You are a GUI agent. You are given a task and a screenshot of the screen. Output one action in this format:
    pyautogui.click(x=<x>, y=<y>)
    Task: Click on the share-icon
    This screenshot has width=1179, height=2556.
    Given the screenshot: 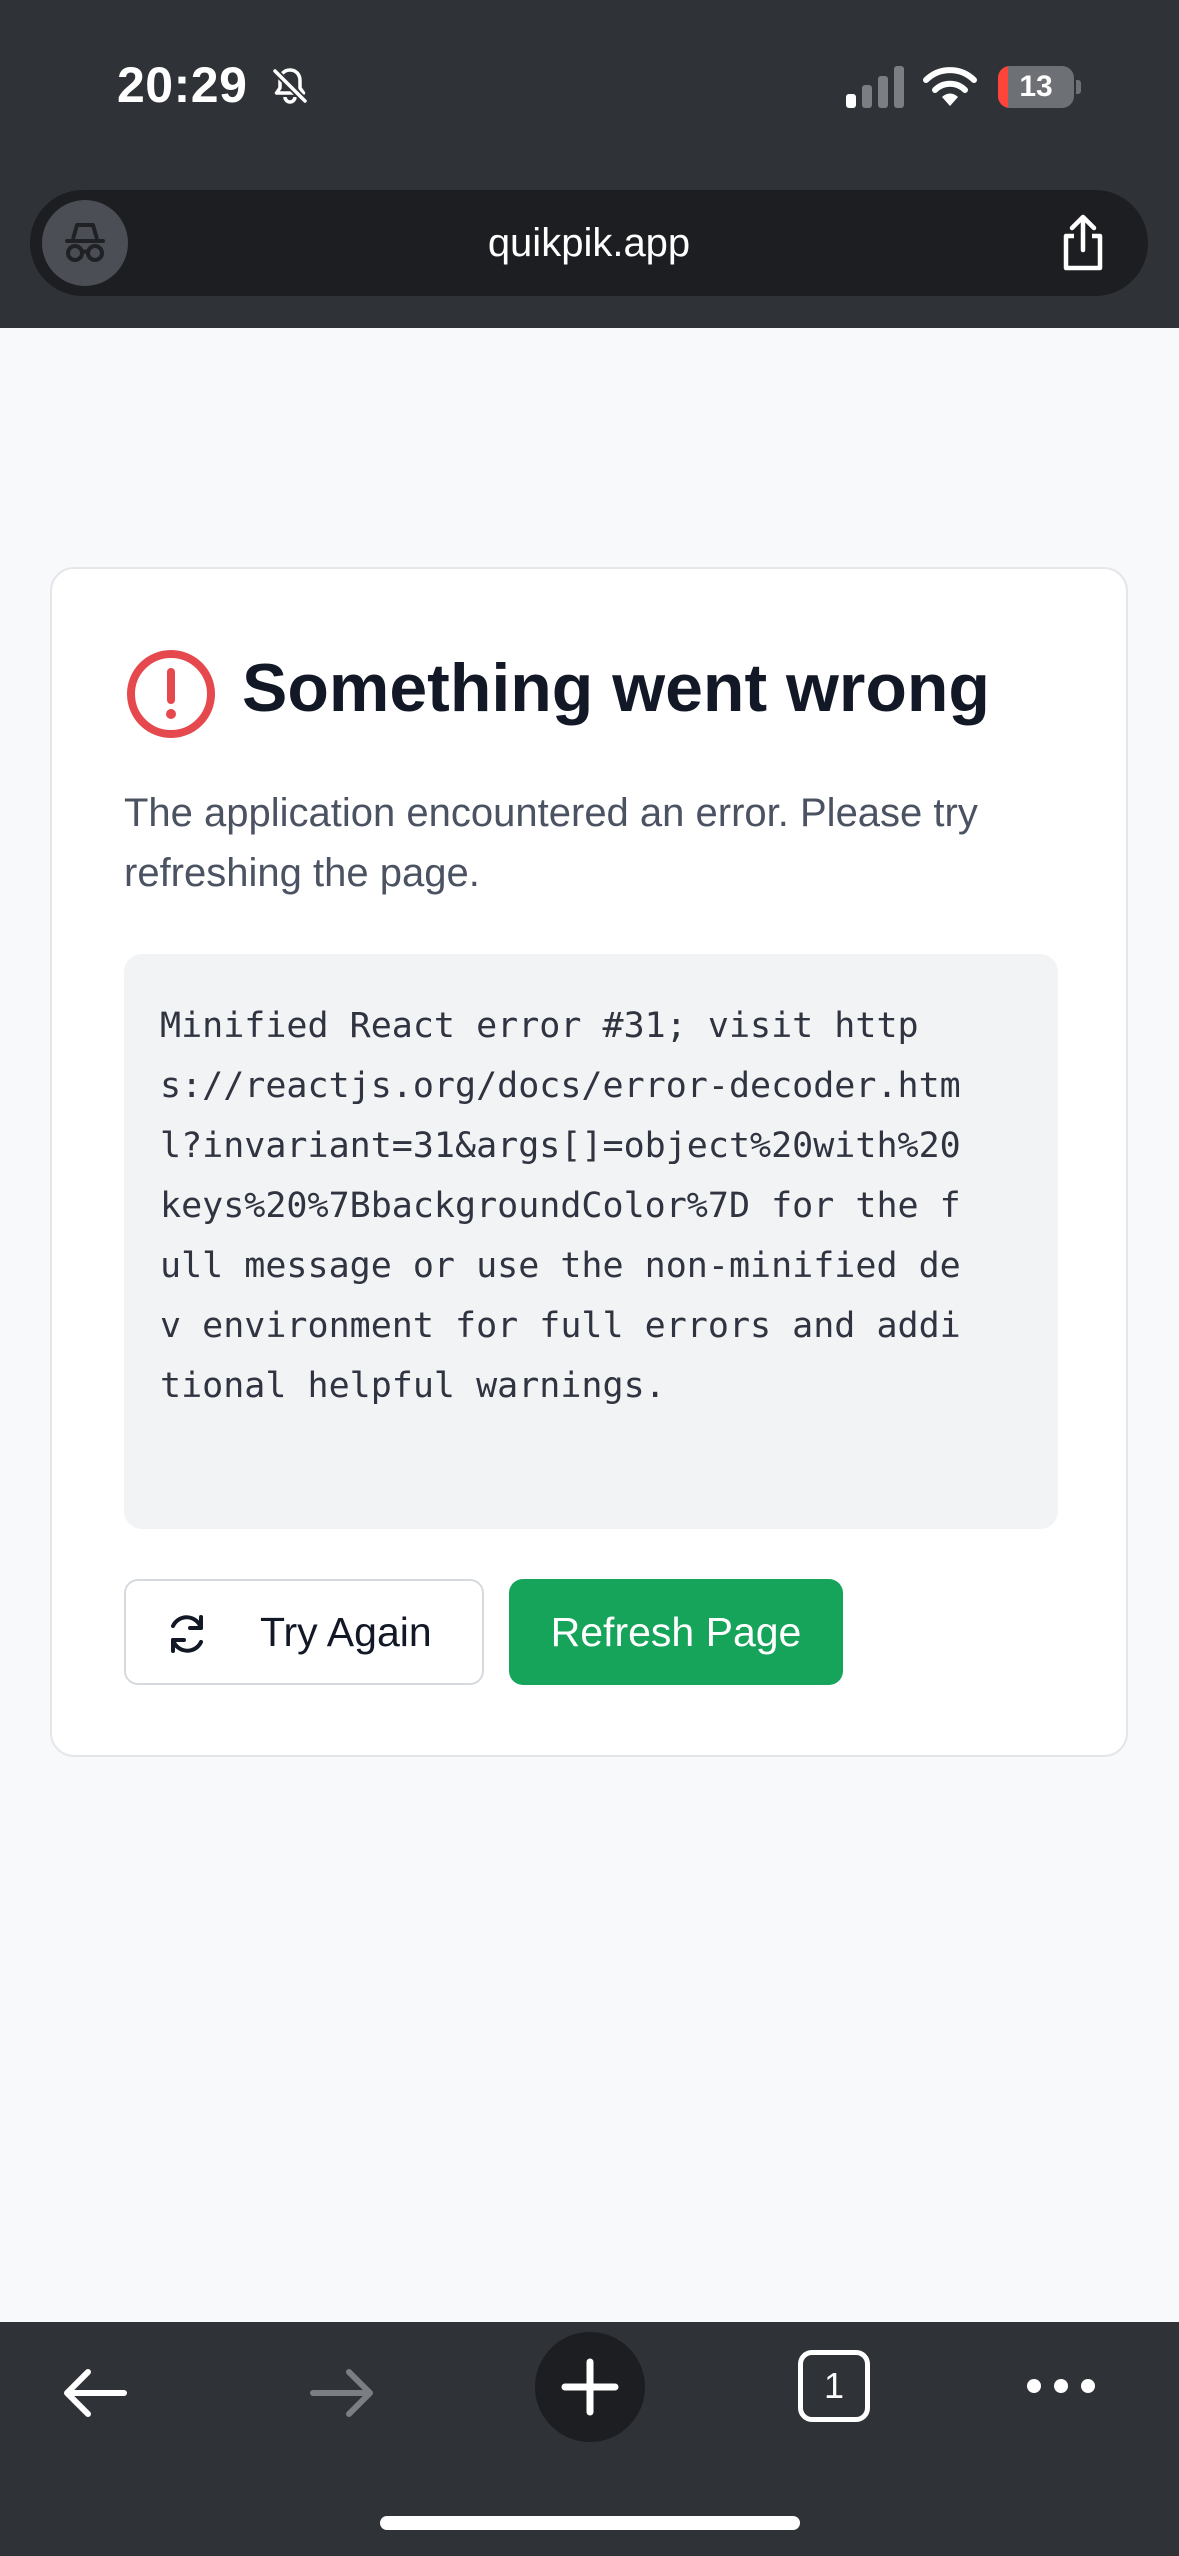 What is the action you would take?
    pyautogui.click(x=1083, y=243)
    